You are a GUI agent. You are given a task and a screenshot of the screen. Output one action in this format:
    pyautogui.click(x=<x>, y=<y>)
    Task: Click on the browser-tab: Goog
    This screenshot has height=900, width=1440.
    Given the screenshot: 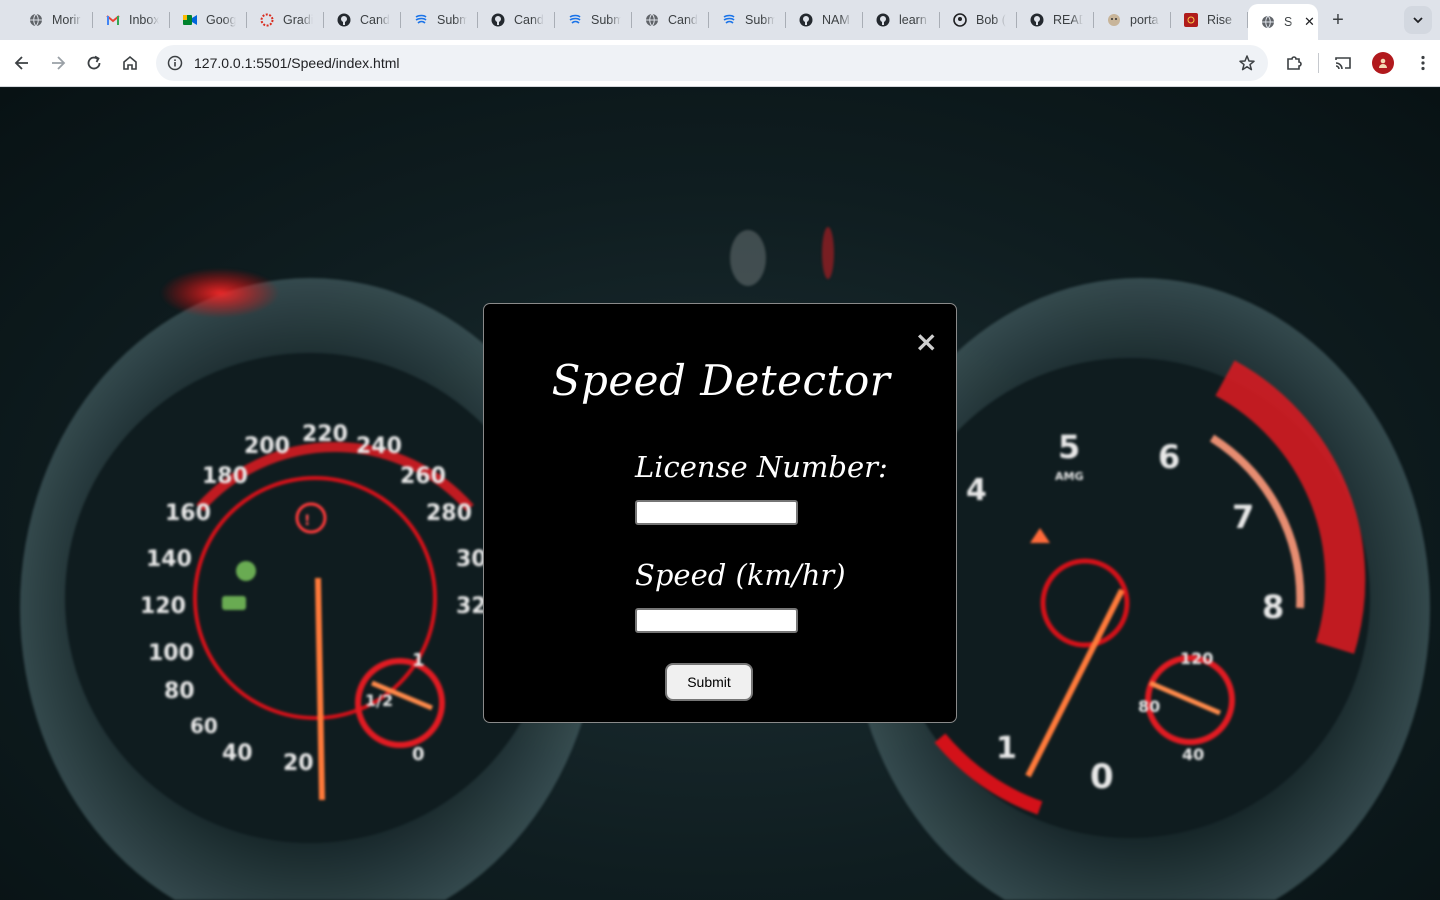 What is the action you would take?
    pyautogui.click(x=208, y=20)
    